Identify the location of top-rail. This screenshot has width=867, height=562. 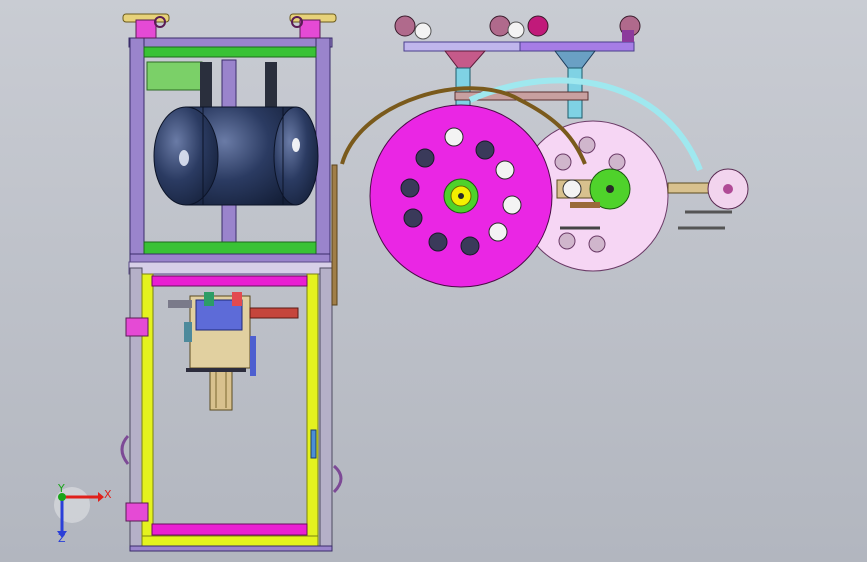
(519, 46).